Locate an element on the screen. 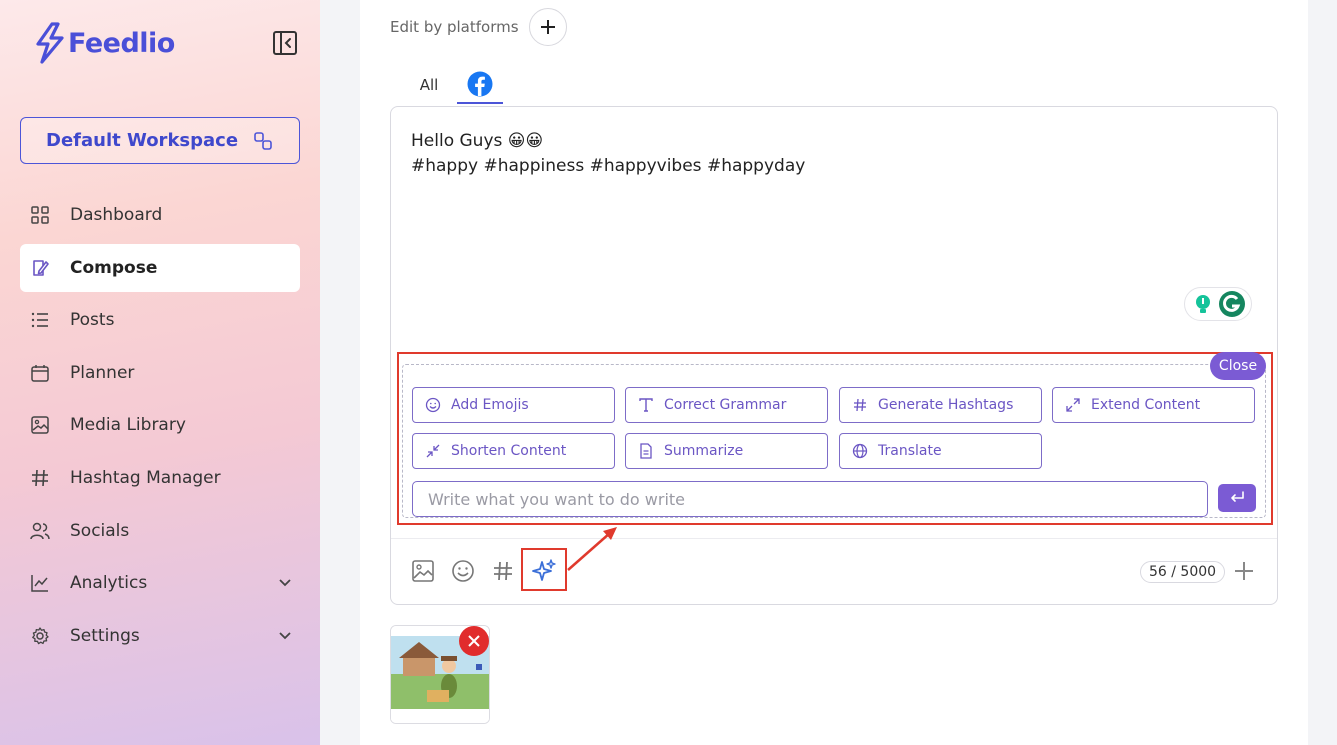 This screenshot has width=1337, height=745. sidebar-item-dashboard: Dashboard is located at coordinates (160, 215).